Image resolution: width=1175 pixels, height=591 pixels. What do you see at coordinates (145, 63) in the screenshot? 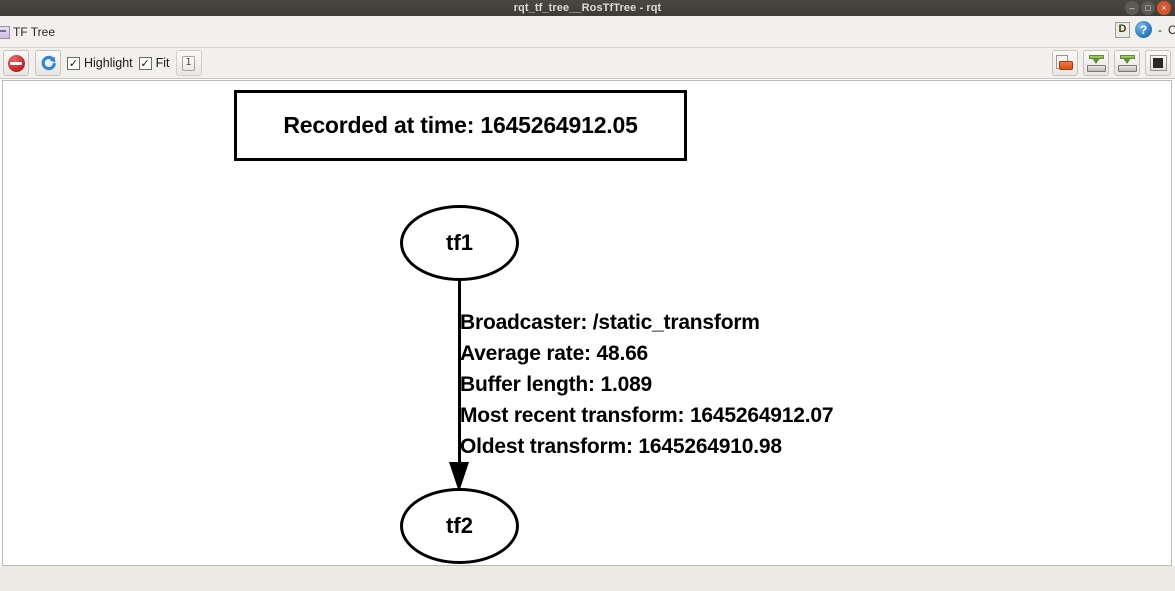
I see `fit-checkbox-box: ✓` at bounding box center [145, 63].